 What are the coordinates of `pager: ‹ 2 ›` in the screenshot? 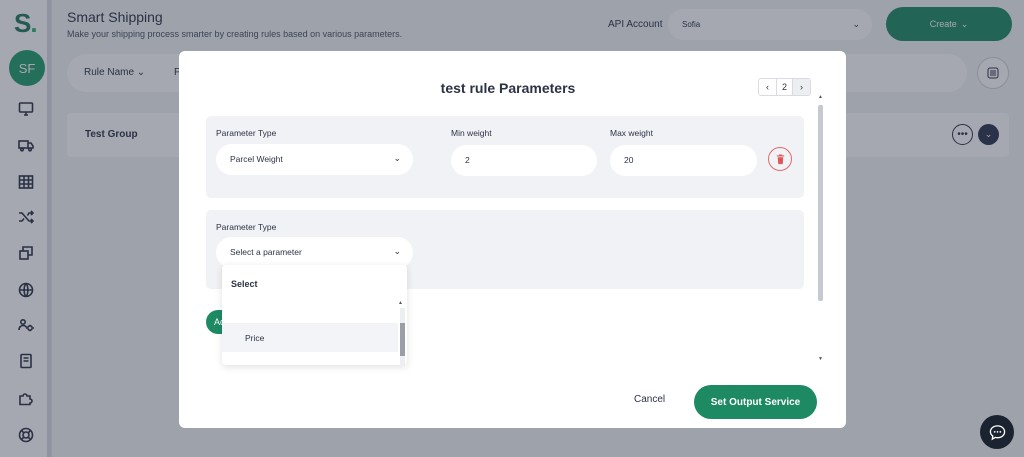 It's located at (784, 87).